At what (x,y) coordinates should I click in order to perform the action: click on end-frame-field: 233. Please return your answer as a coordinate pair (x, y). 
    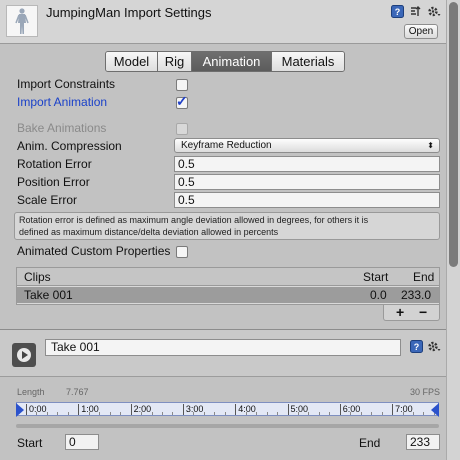
    Looking at the image, I should click on (423, 442).